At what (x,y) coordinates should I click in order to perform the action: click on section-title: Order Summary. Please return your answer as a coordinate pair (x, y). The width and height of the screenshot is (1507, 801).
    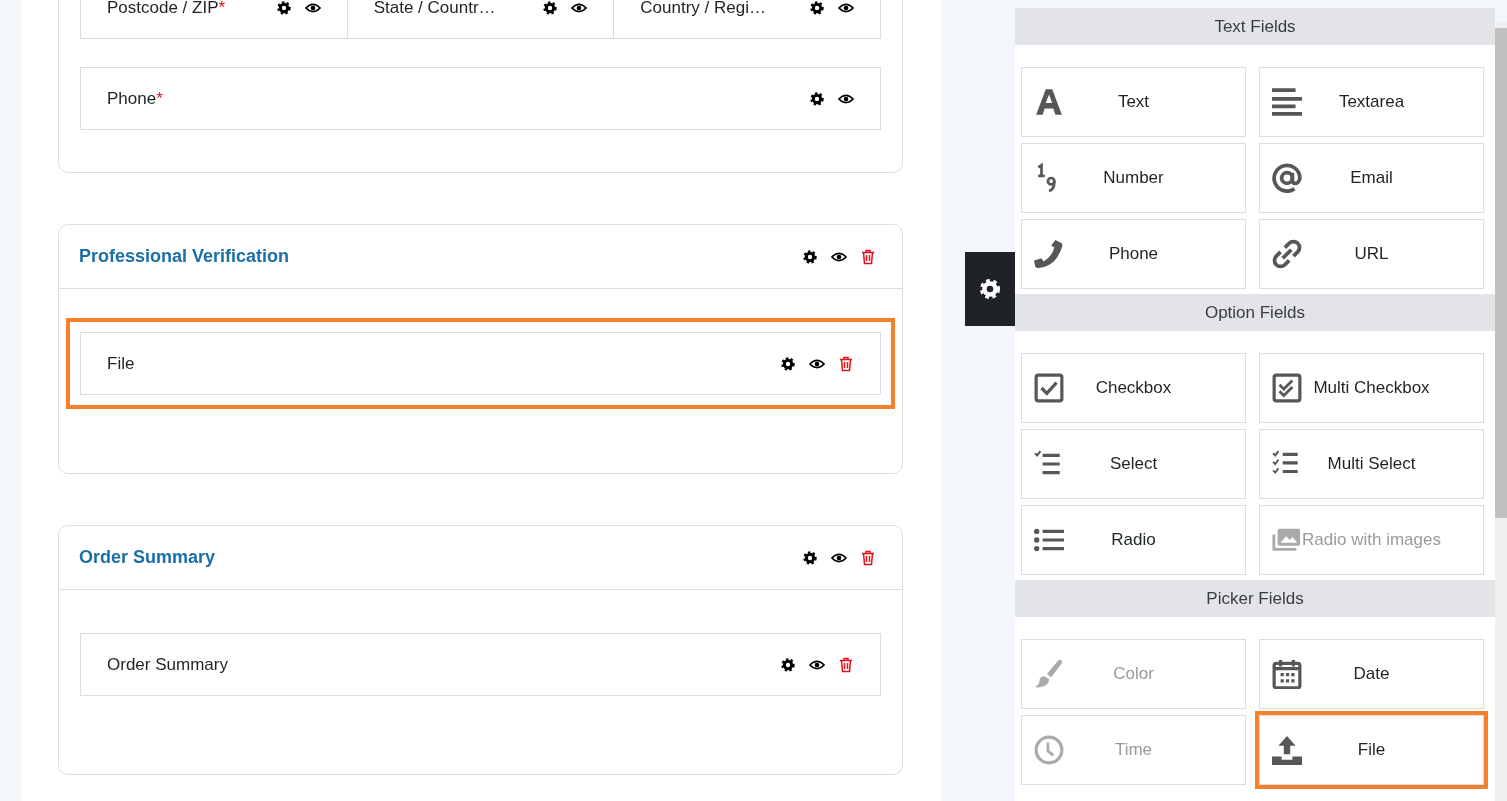
    Looking at the image, I should click on (147, 557).